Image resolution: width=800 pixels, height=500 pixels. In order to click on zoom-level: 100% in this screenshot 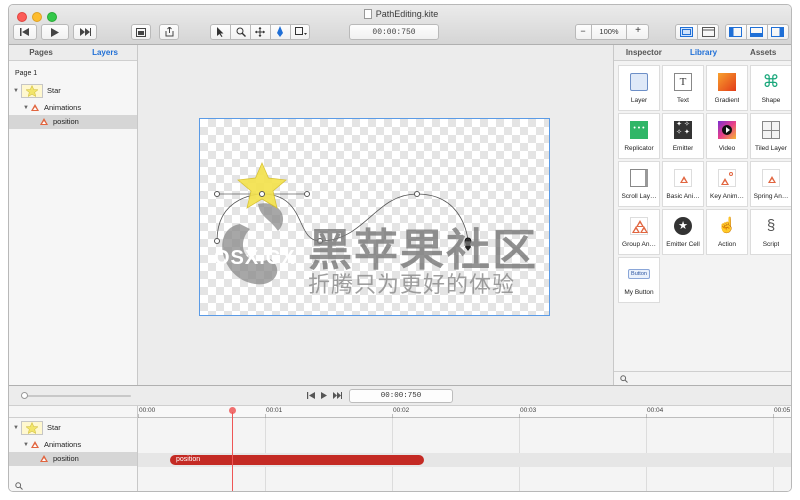, I will do `click(609, 31)`.